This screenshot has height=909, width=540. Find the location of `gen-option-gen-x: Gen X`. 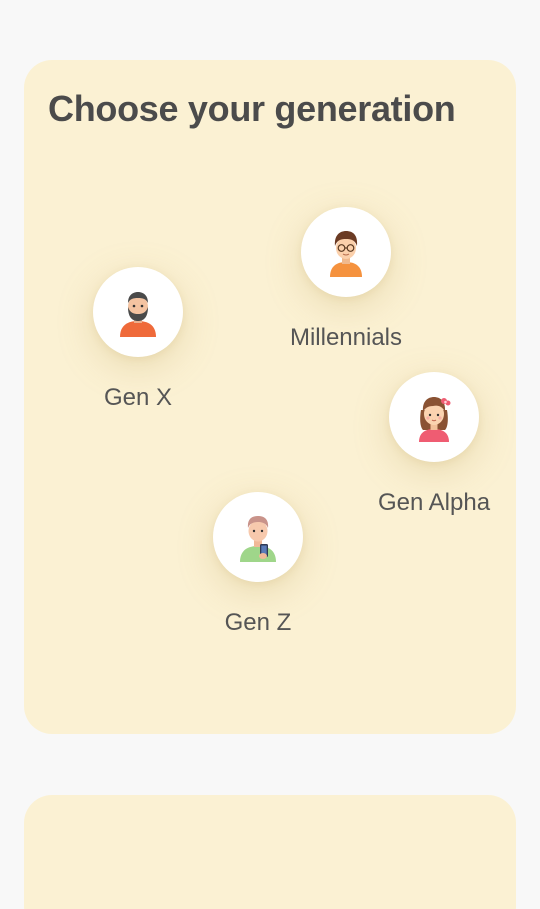

gen-option-gen-x: Gen X is located at coordinates (138, 339).